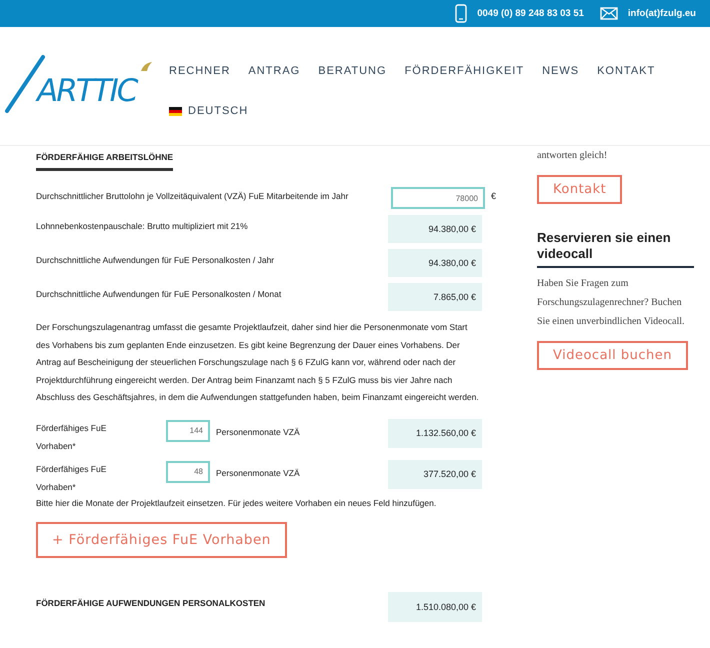  Describe the element at coordinates (435, 474) in the screenshot. I see `result-value: 377.520,00 €` at that location.